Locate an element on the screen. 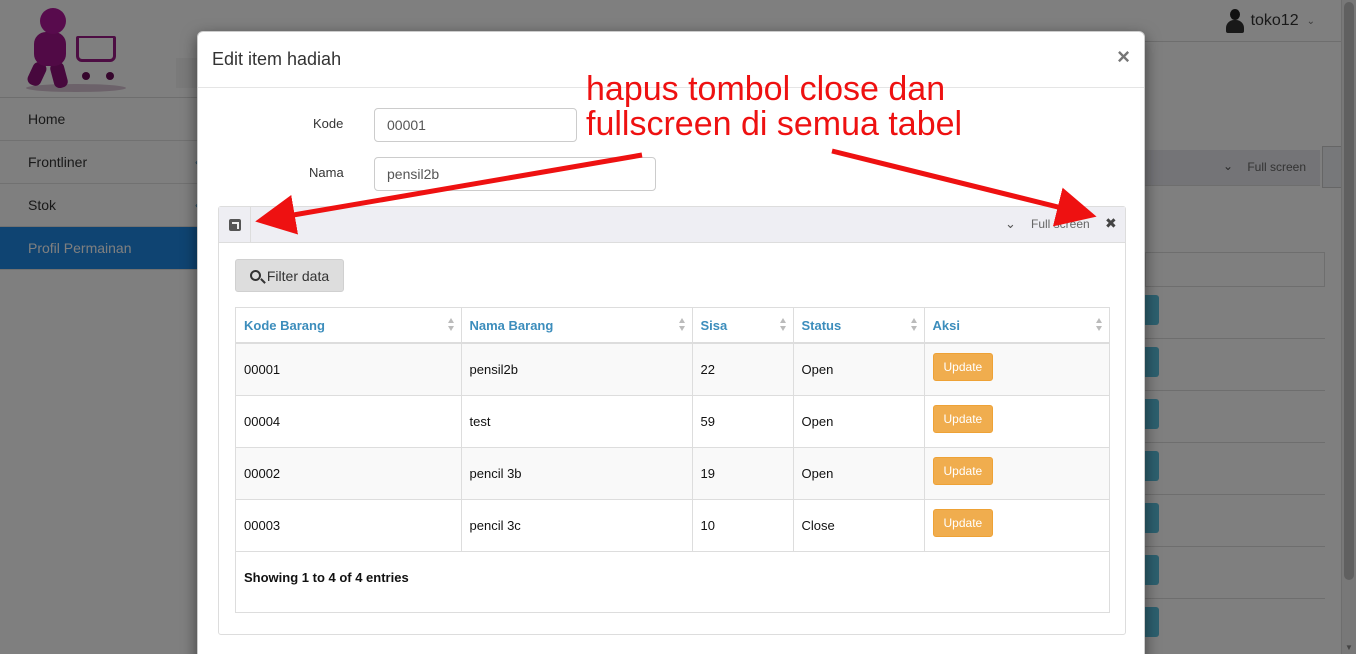  cell-kode: 00001 is located at coordinates (349, 369).